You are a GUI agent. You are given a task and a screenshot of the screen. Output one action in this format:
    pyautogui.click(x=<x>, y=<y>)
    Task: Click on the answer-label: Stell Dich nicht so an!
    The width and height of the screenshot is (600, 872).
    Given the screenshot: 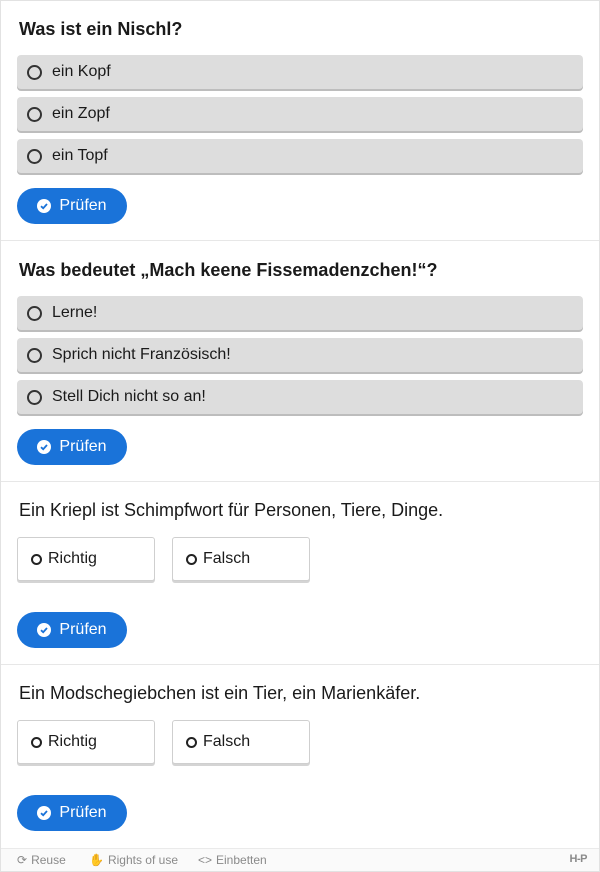 What is the action you would take?
    pyautogui.click(x=129, y=396)
    